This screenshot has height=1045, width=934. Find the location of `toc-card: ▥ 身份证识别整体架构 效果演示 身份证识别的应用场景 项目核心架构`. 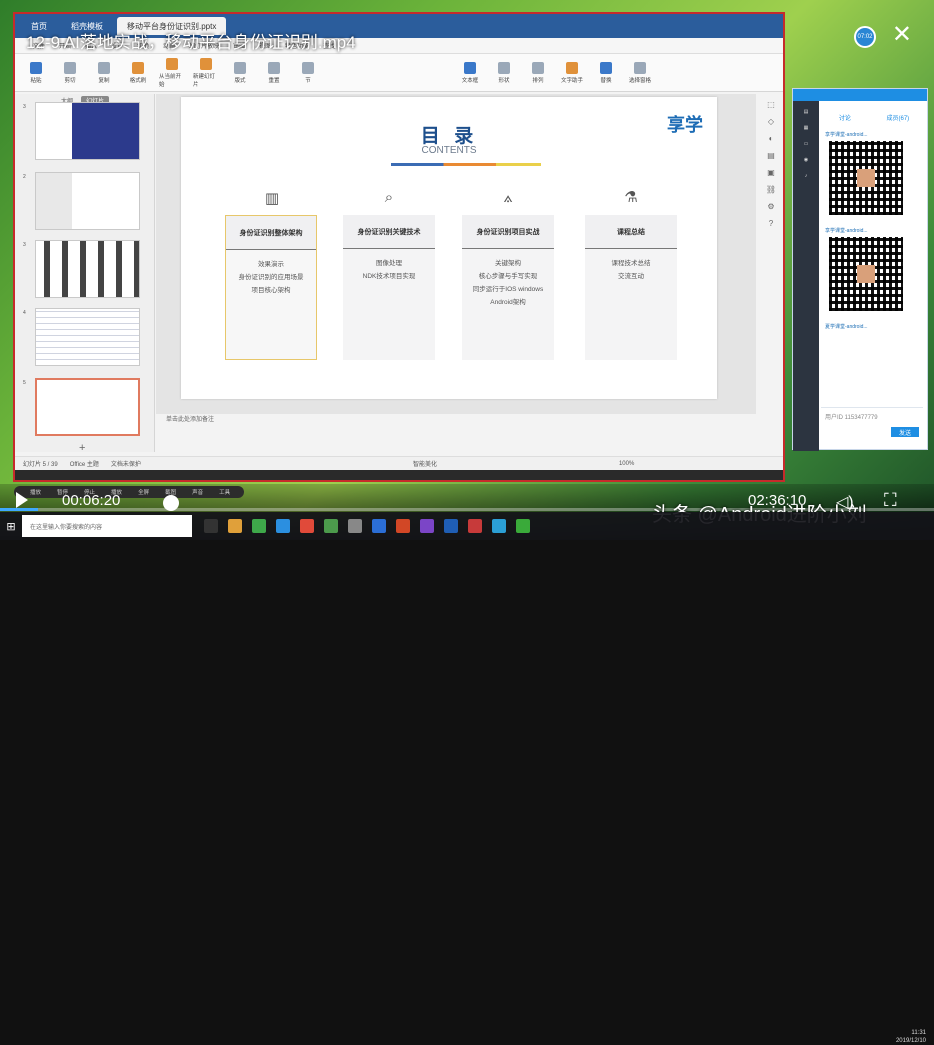

toc-card: ▥ 身份证识别整体架构 效果演示 身份证识别的应用场景 项目核心架构 is located at coordinates (271, 275).